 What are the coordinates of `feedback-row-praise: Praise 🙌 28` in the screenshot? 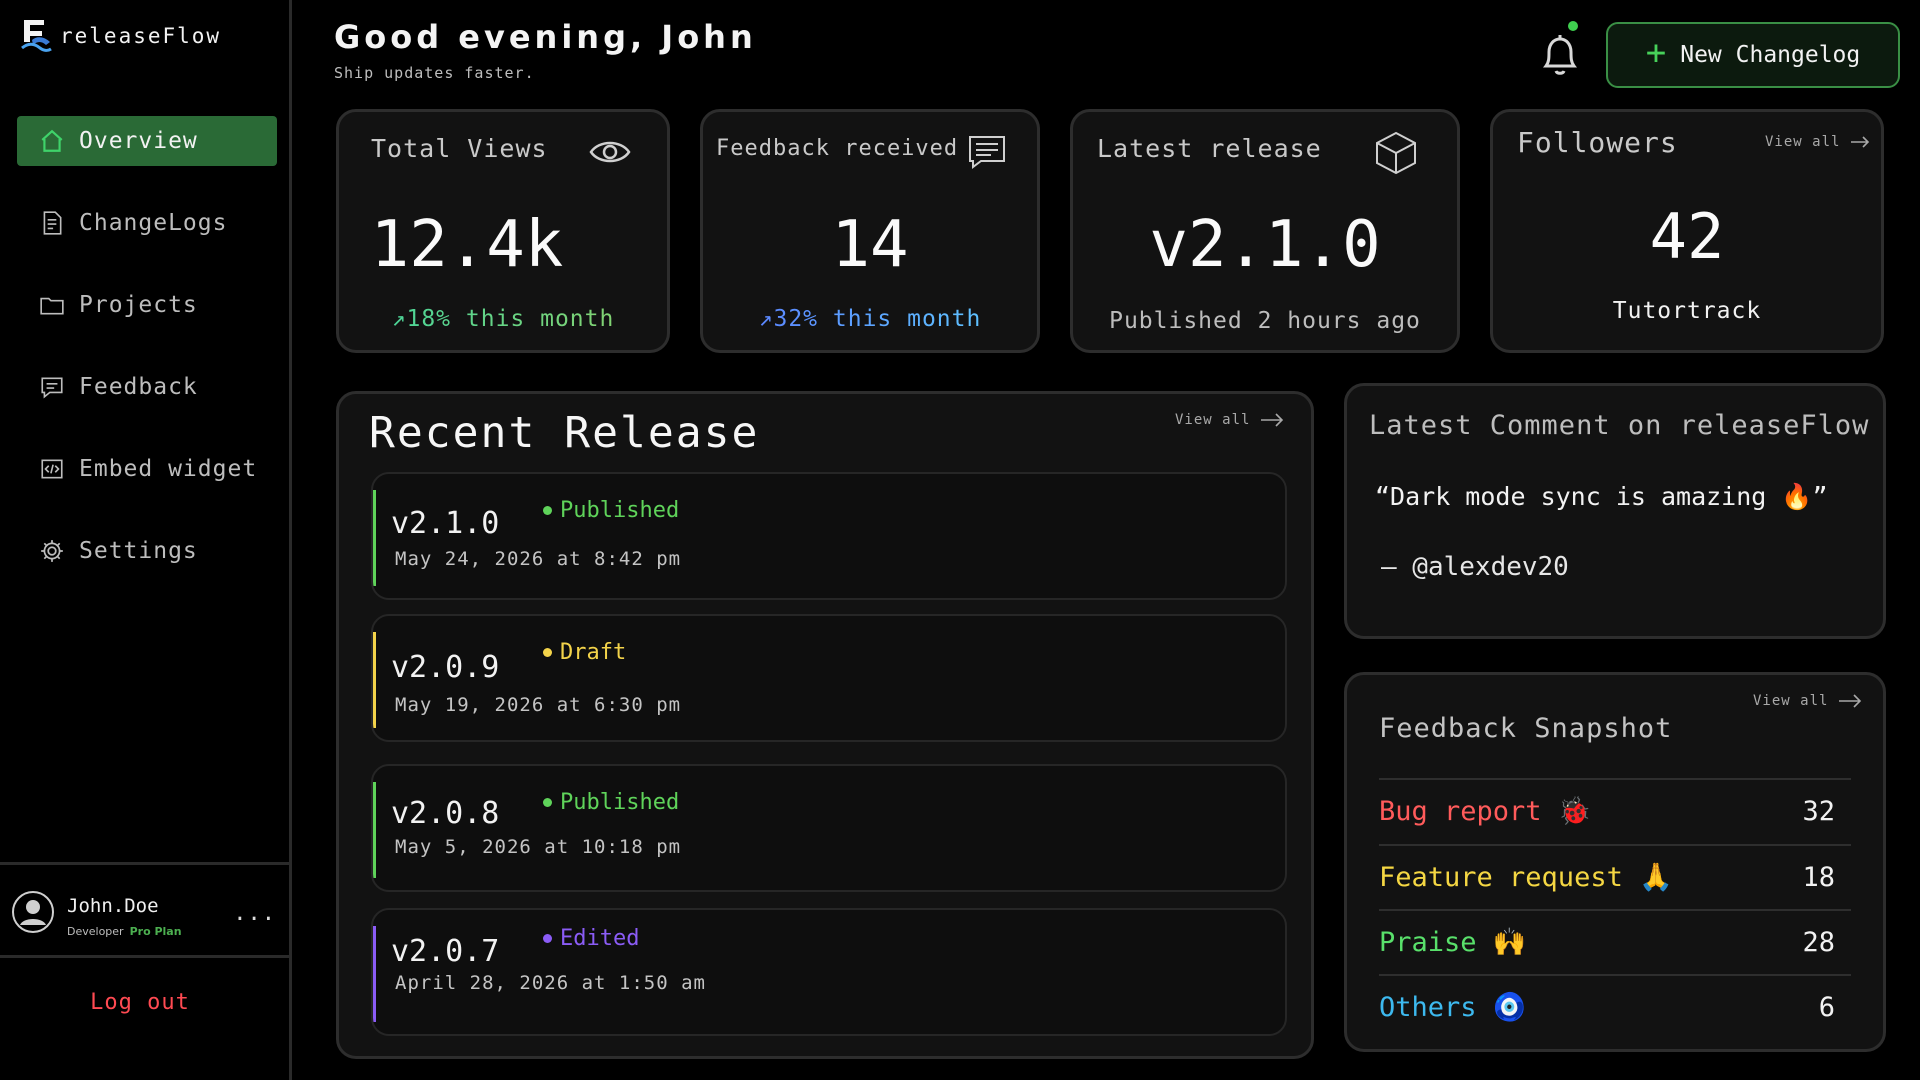 It's located at (1615, 941).